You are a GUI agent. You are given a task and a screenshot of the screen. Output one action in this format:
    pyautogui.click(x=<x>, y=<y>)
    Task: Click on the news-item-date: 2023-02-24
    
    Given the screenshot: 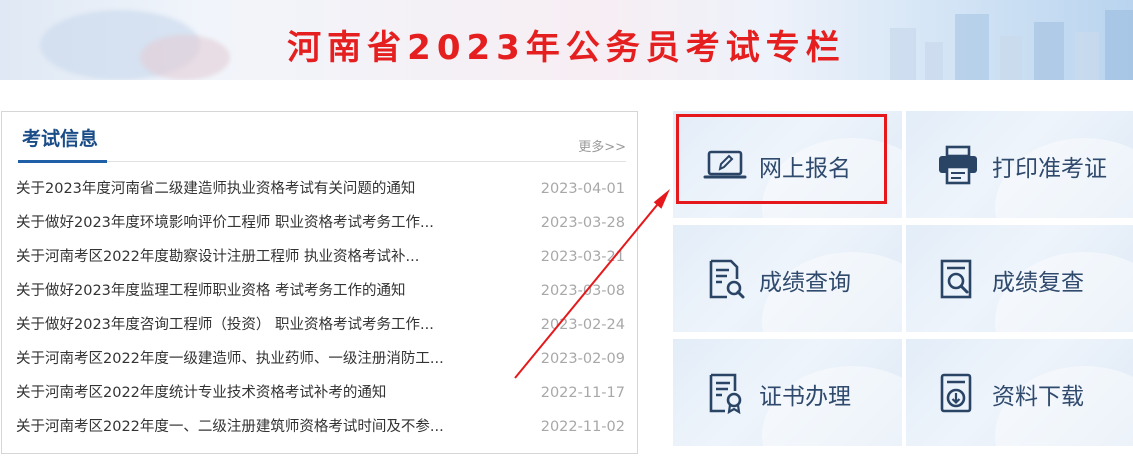 What is the action you would take?
    pyautogui.click(x=582, y=325)
    